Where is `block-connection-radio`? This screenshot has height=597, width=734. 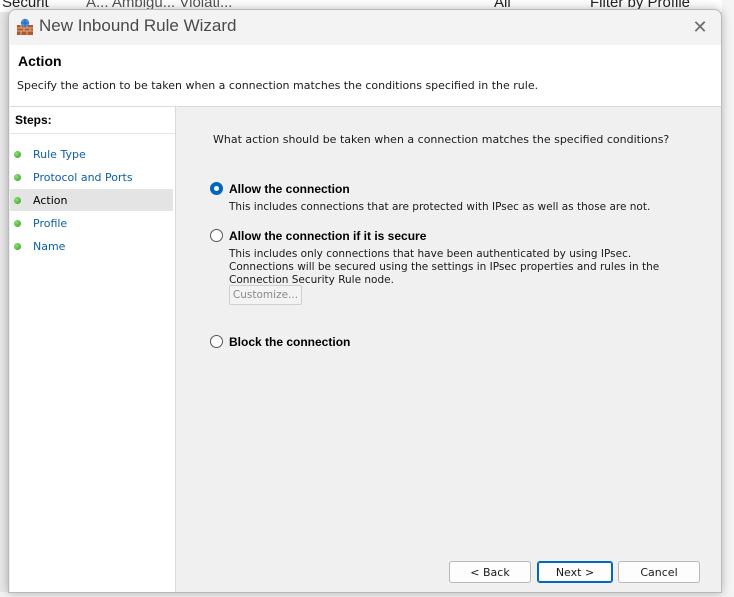
block-connection-radio is located at coordinates (216, 341).